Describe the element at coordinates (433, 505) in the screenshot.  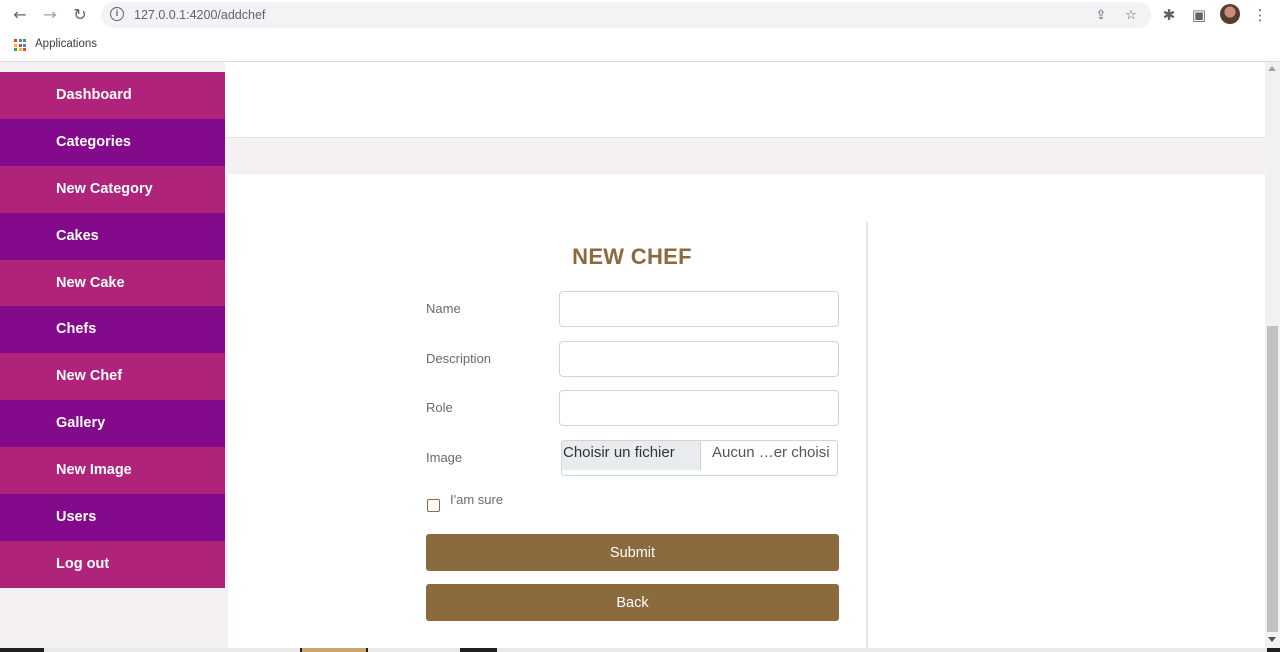
I see `confirm-checkbox` at that location.